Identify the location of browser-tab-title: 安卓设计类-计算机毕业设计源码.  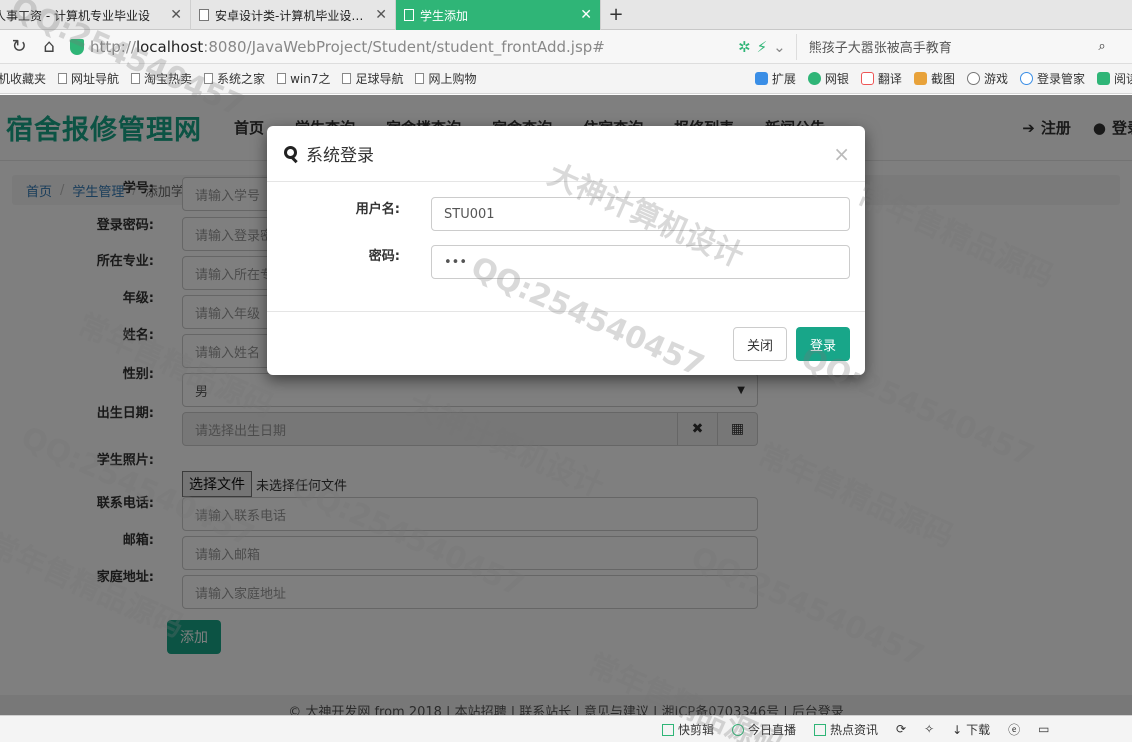
(292, 15).